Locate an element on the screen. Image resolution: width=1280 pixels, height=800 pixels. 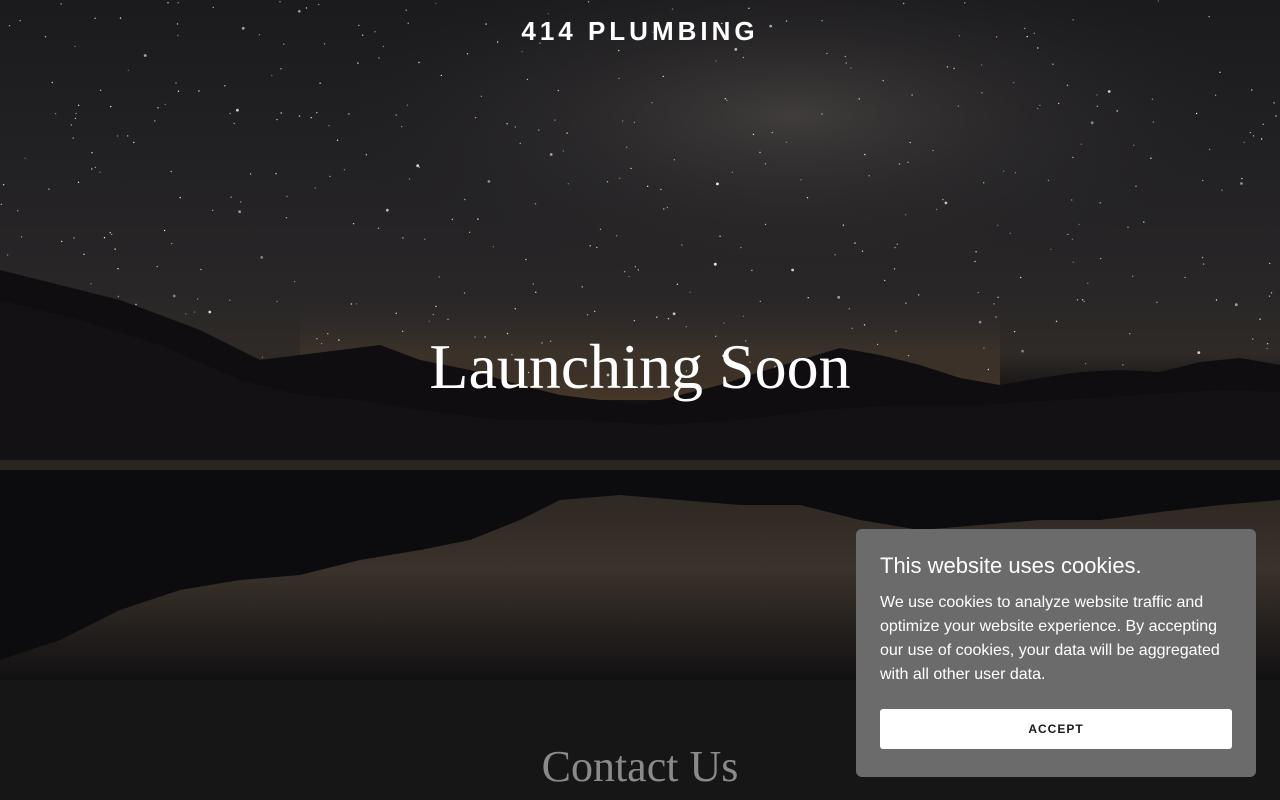
accept-cookies-button: ACCEPT is located at coordinates (1056, 729).